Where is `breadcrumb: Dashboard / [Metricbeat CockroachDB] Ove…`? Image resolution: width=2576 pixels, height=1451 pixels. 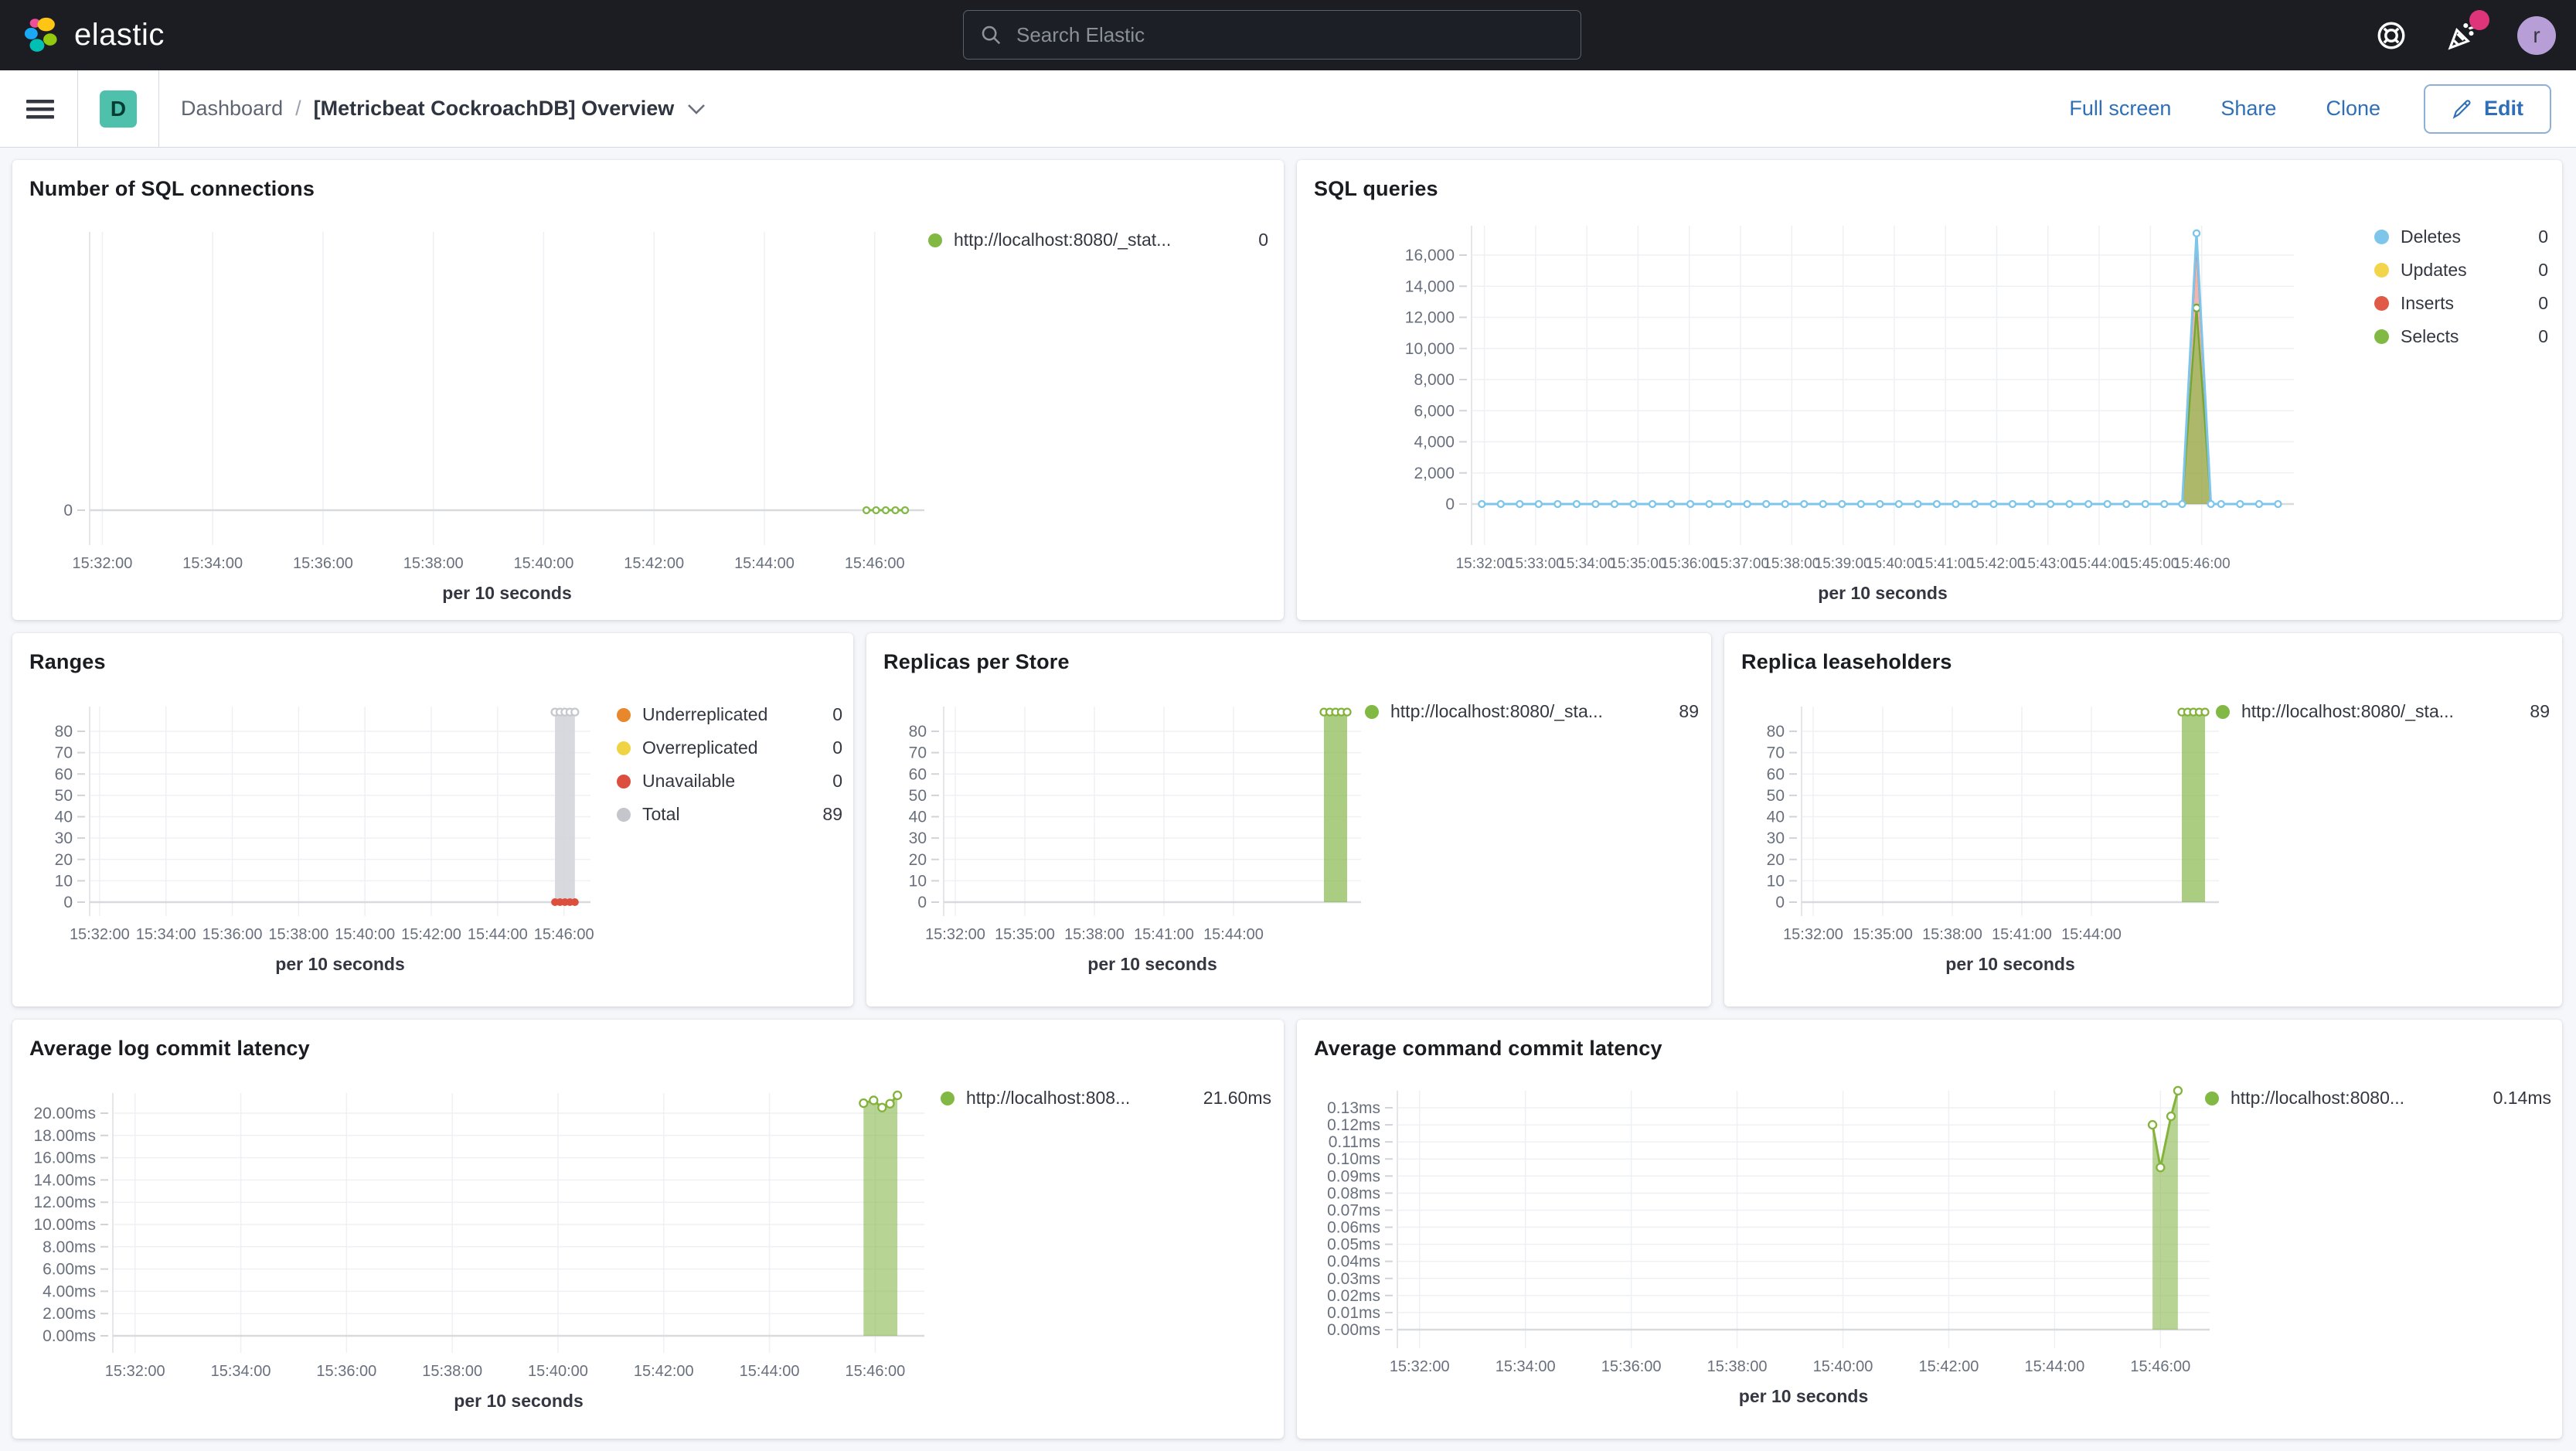
breadcrumb: Dashboard / [Metricbeat CockroachDB] Ove… is located at coordinates (443, 109).